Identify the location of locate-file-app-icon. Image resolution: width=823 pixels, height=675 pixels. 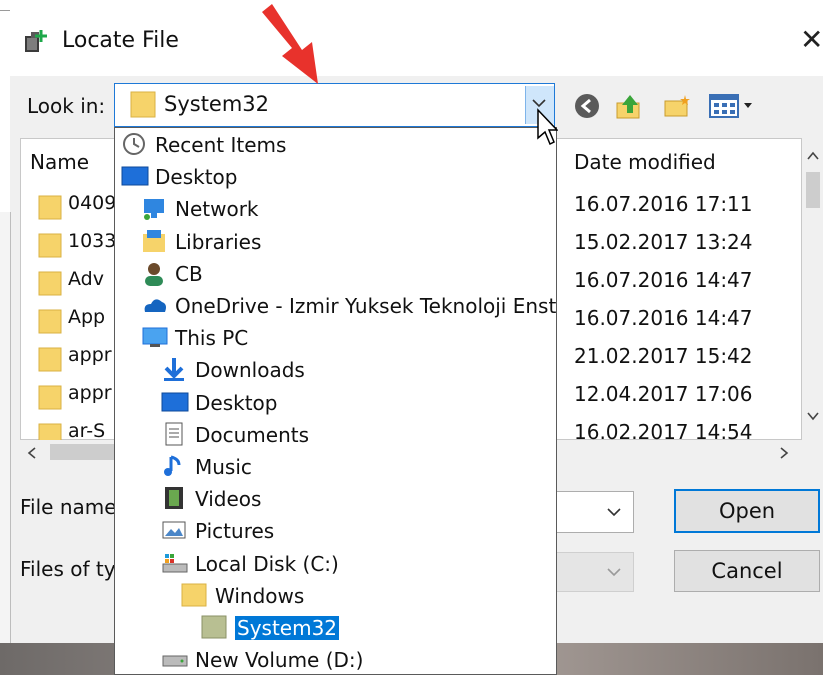
(36, 41).